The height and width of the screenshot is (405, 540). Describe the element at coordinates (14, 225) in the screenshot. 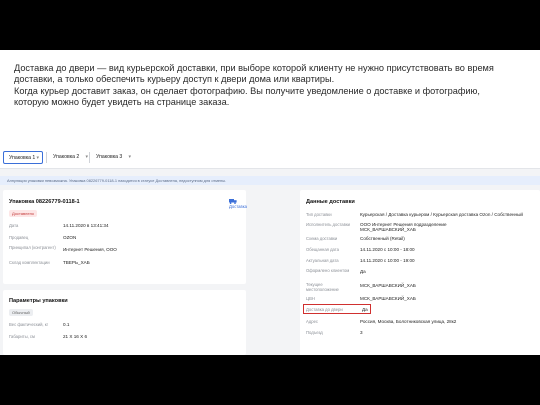

I see `row-label: Дата` at that location.